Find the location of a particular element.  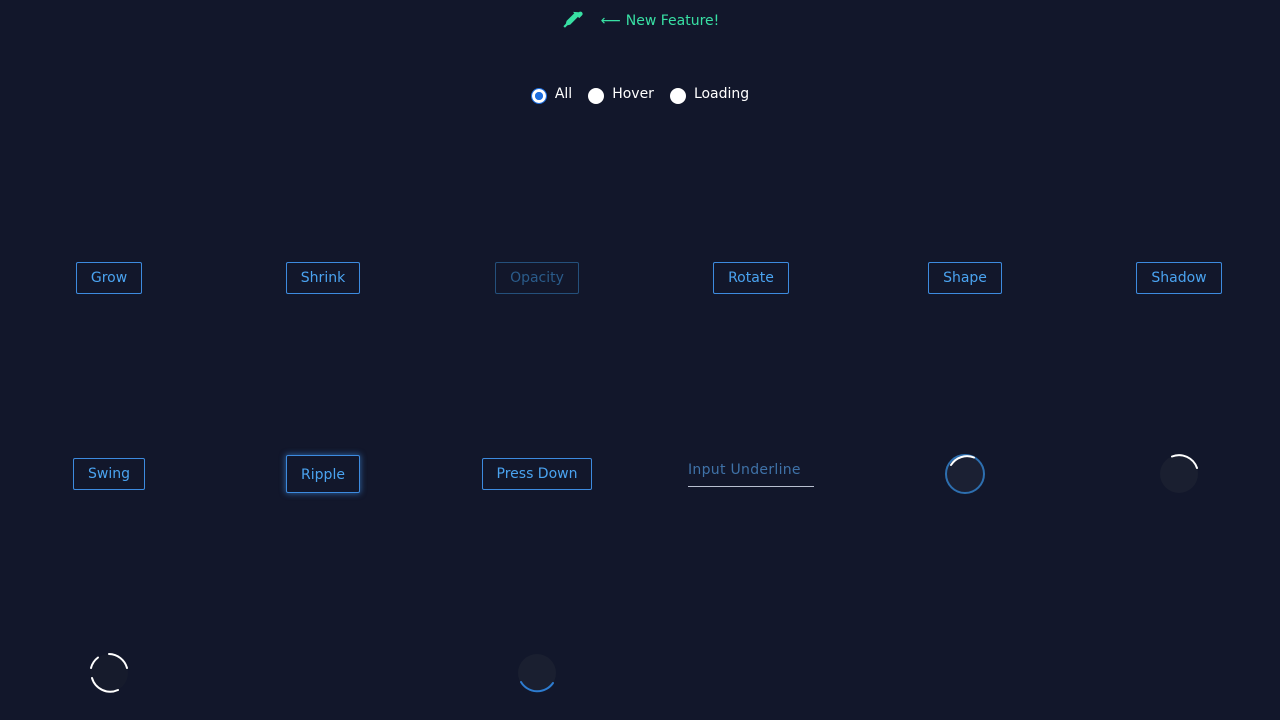

grow-button: Grow is located at coordinates (109, 278).